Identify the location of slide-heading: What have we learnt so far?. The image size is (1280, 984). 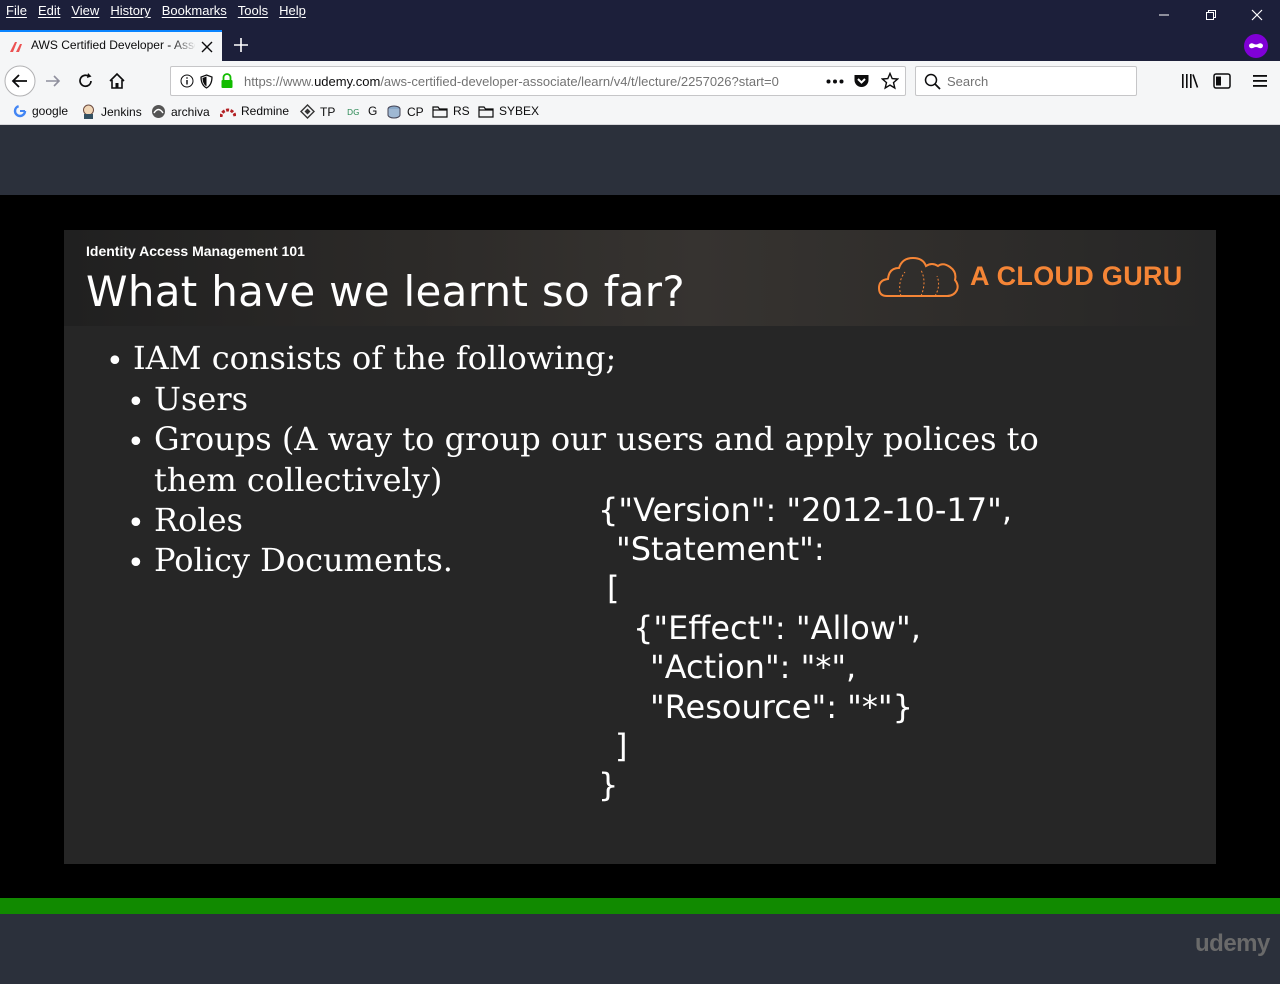
(385, 291).